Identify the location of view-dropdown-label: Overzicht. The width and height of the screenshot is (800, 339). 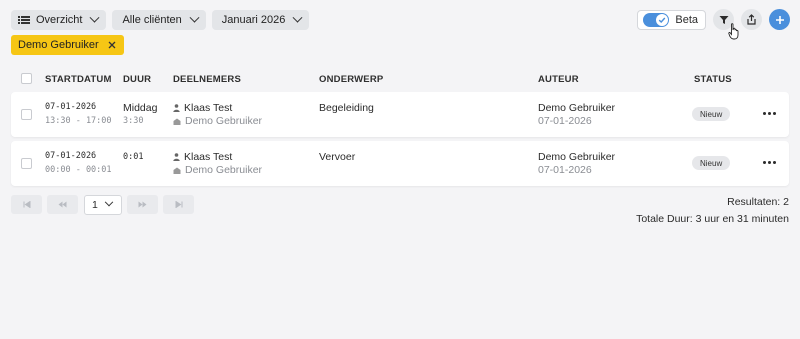
(59, 20).